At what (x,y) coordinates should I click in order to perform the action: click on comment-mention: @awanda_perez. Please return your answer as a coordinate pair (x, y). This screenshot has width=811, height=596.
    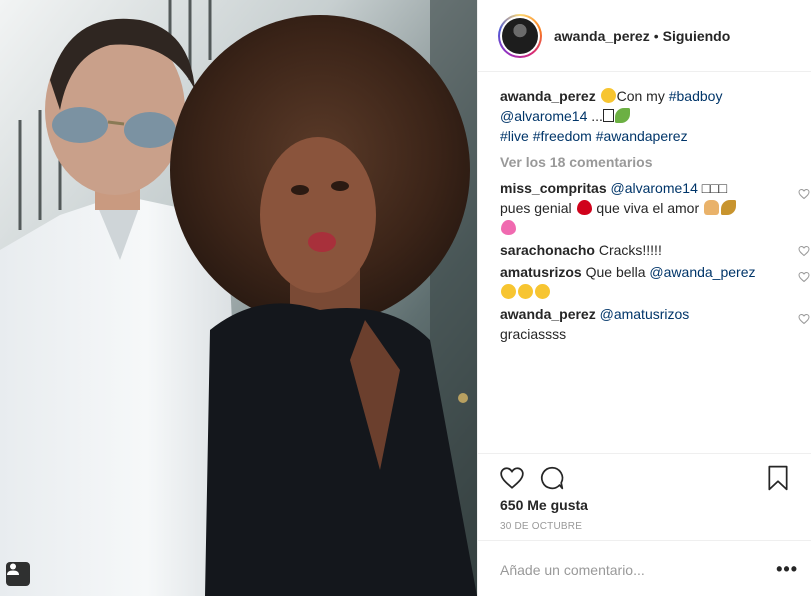
    Looking at the image, I should click on (702, 272).